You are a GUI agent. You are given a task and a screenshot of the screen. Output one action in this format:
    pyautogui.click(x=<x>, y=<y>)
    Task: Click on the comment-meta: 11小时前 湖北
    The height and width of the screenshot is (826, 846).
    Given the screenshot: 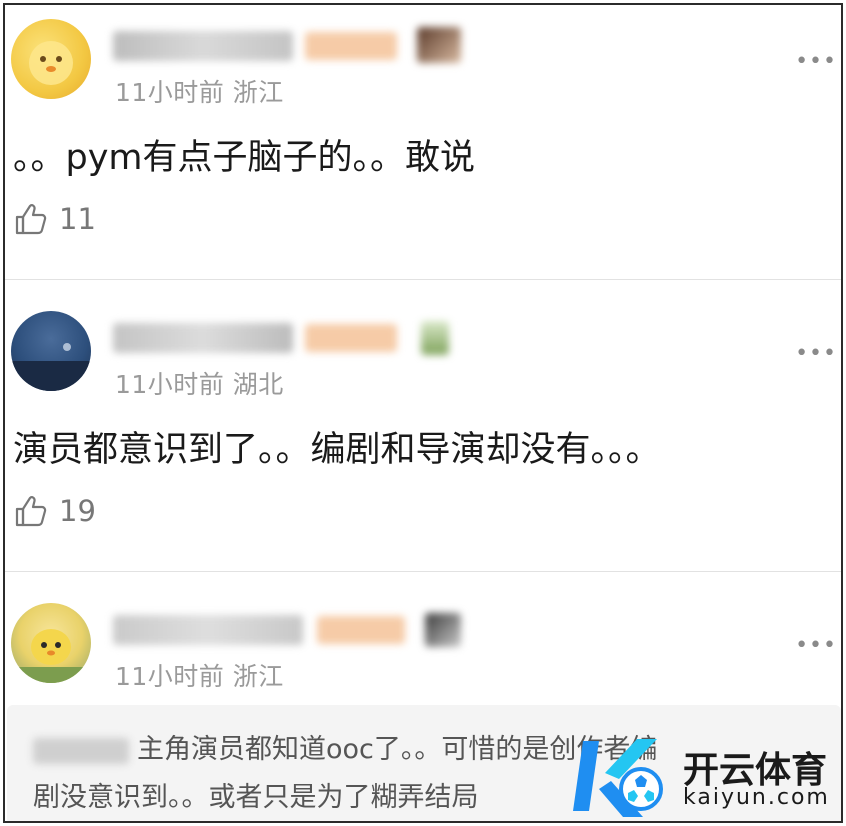 What is the action you would take?
    pyautogui.click(x=199, y=384)
    